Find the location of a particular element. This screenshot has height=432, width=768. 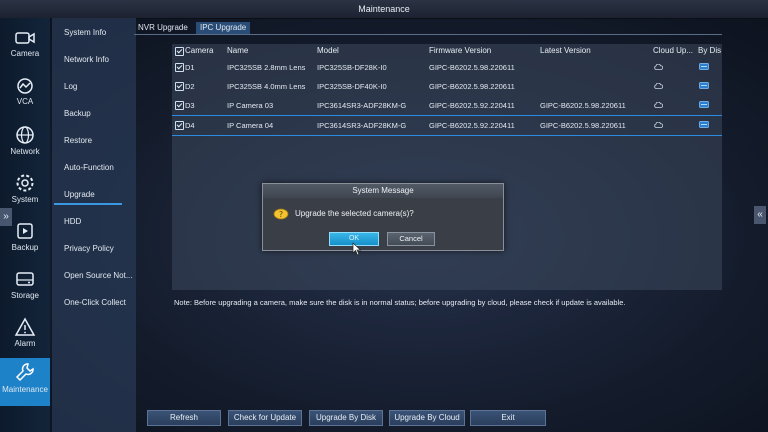

subnav-network-info: Network Info is located at coordinates (86, 59).